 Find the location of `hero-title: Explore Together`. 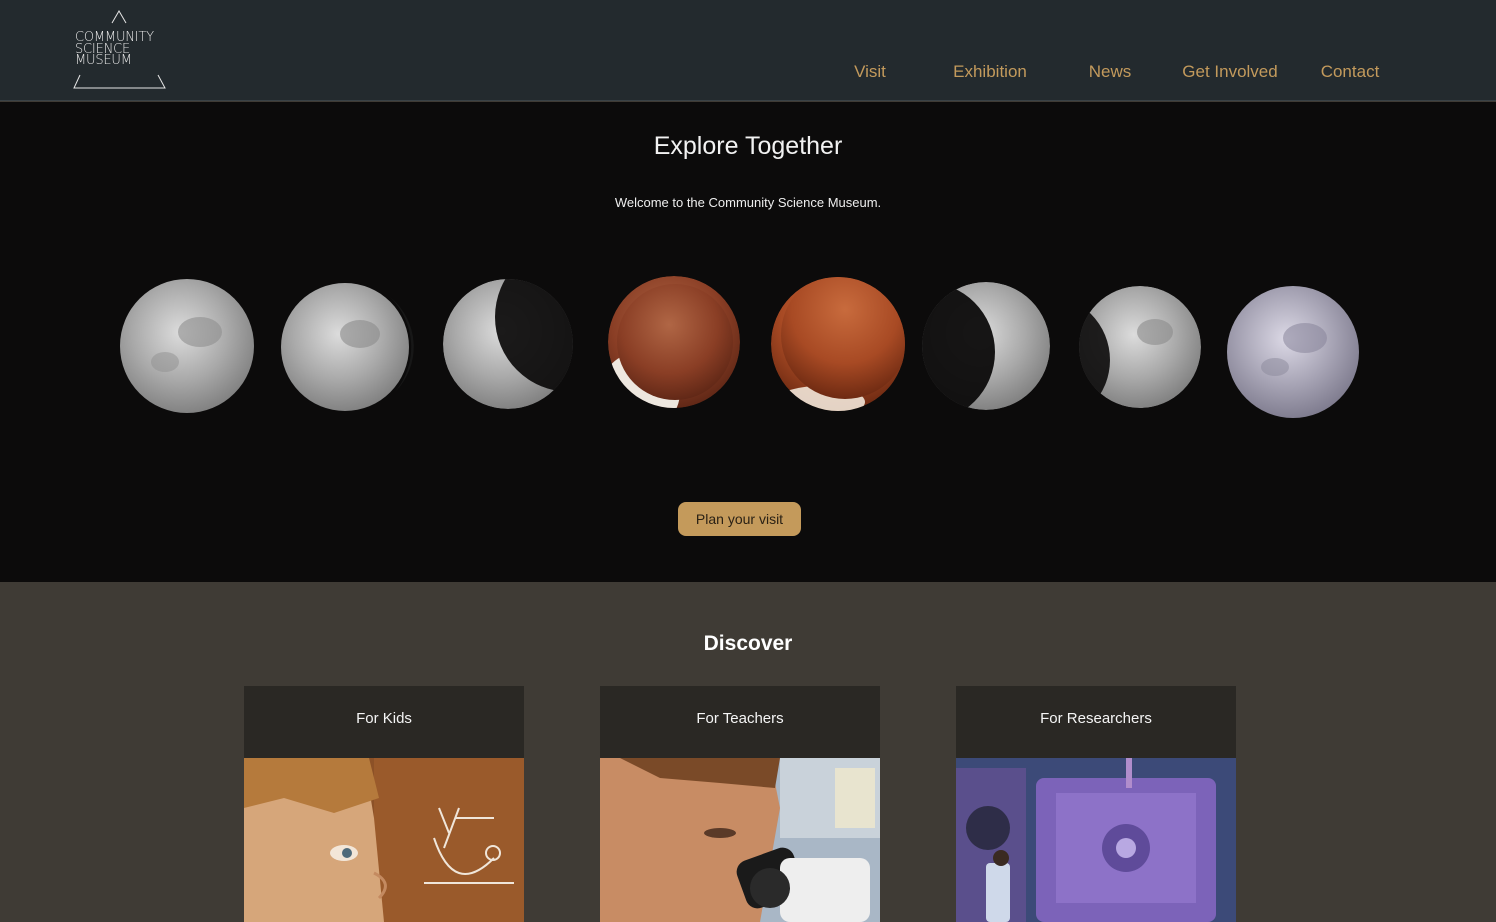

hero-title: Explore Together is located at coordinates (748, 146).